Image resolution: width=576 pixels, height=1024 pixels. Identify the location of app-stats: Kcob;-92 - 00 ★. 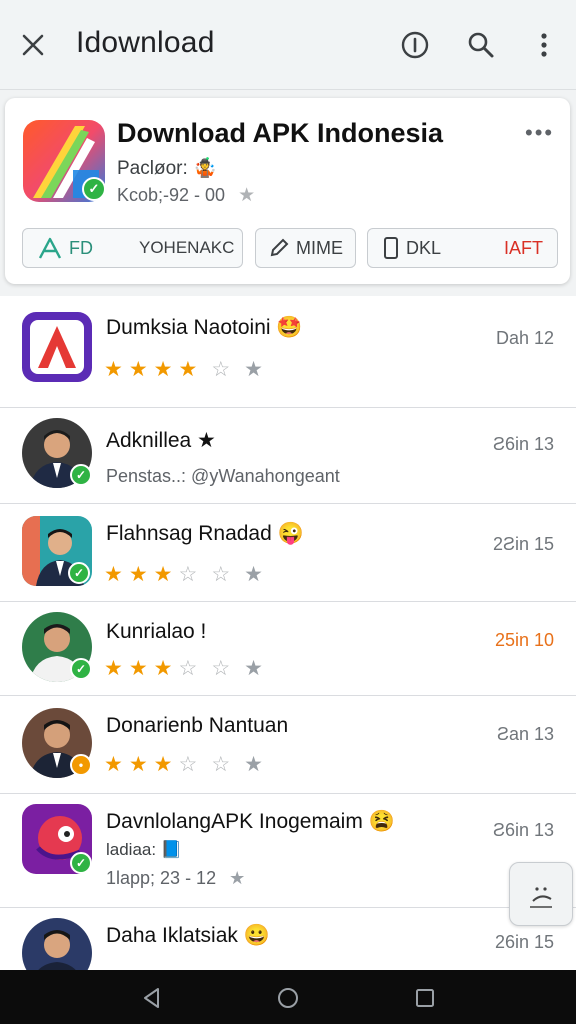
(186, 195).